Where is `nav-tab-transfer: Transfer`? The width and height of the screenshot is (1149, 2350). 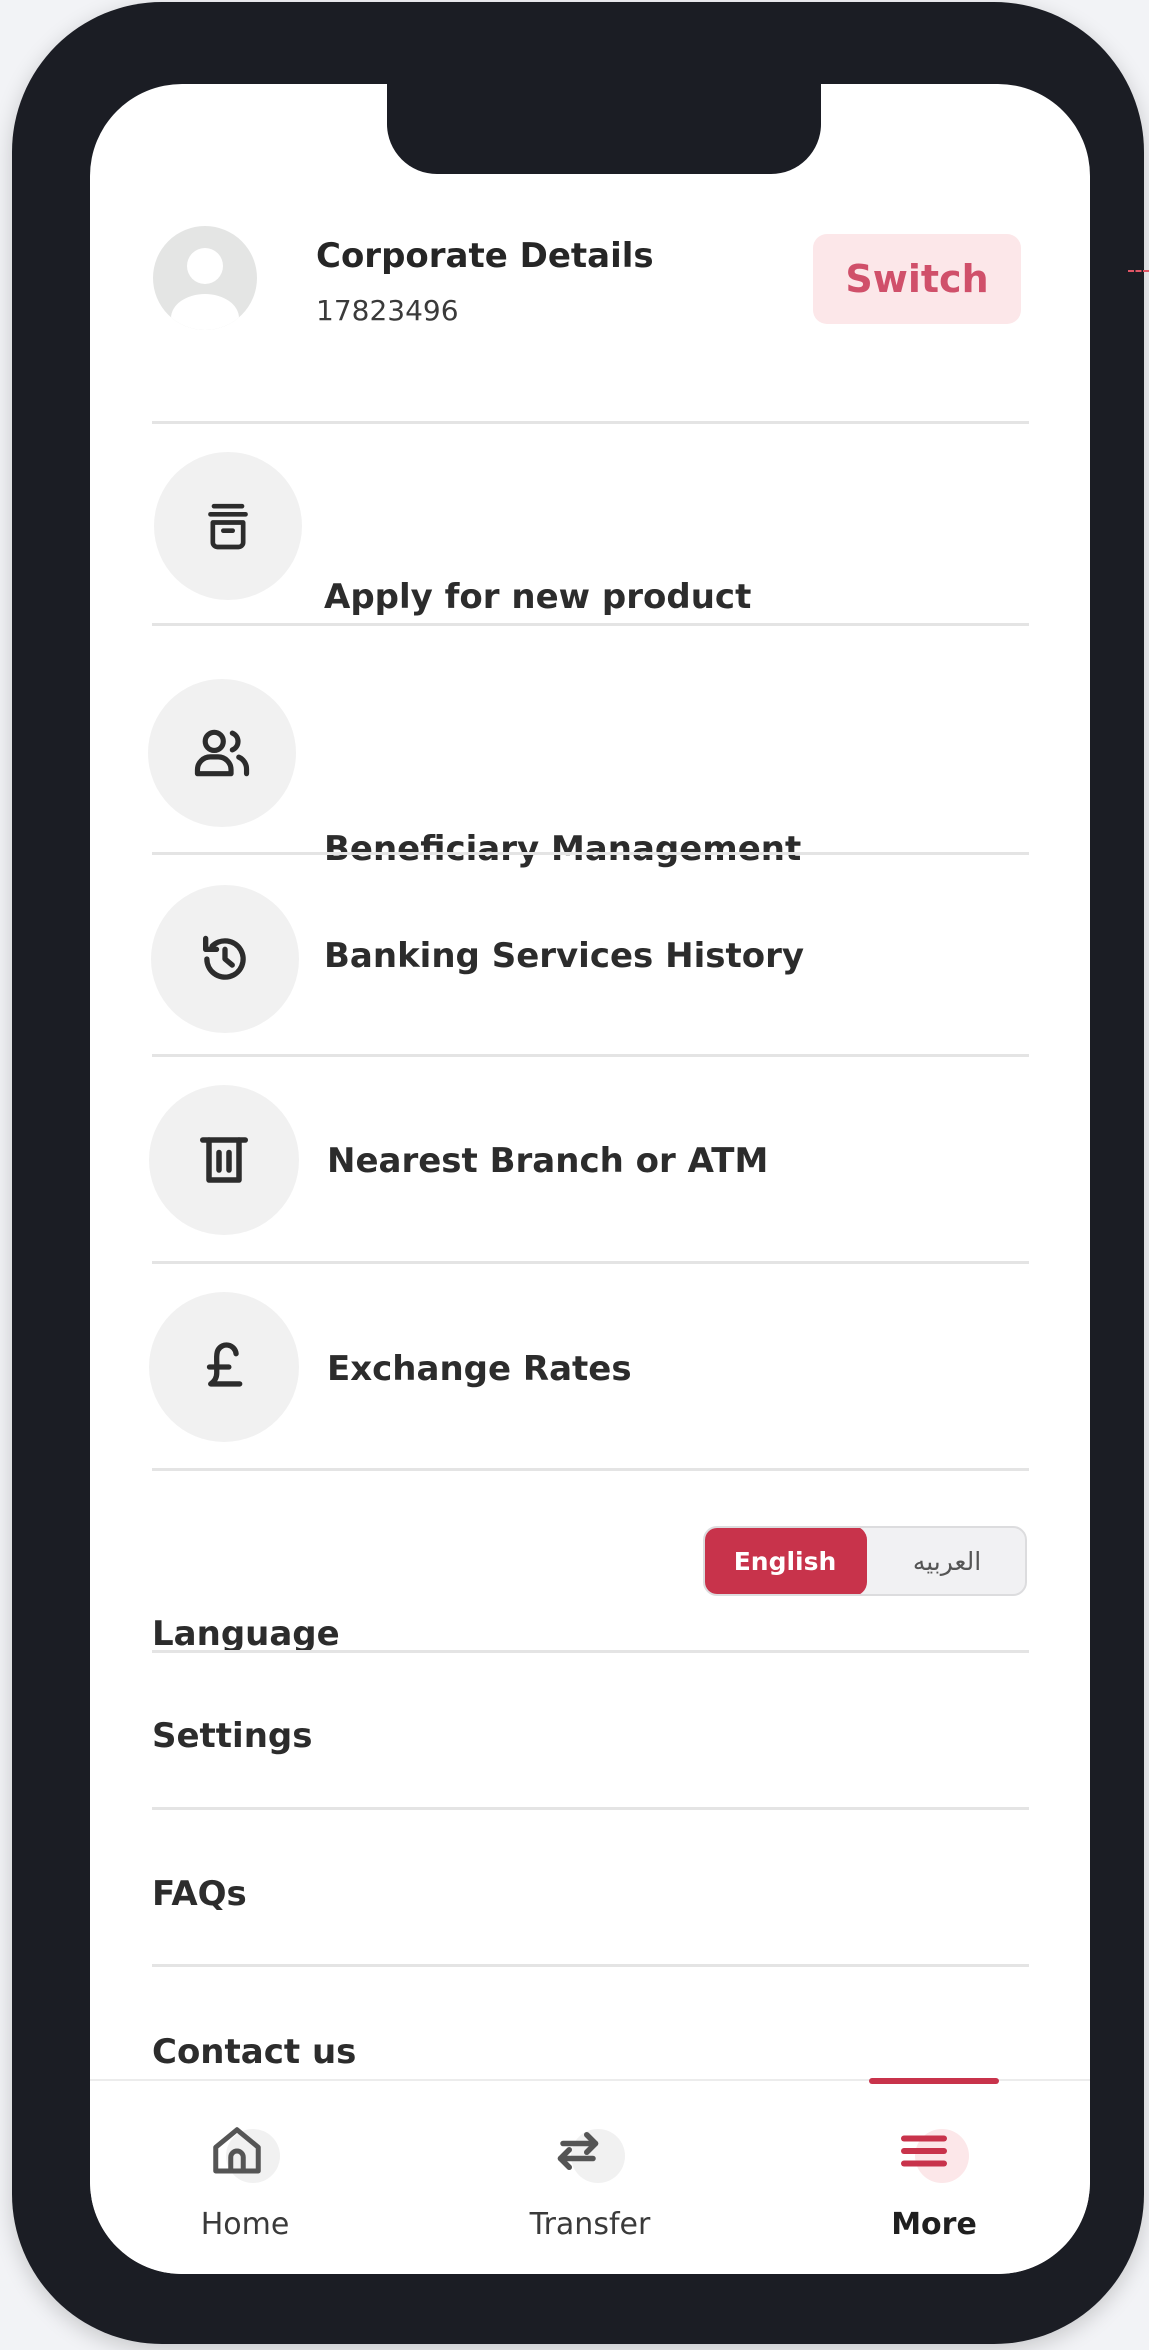
nav-tab-transfer: Transfer is located at coordinates (590, 2177).